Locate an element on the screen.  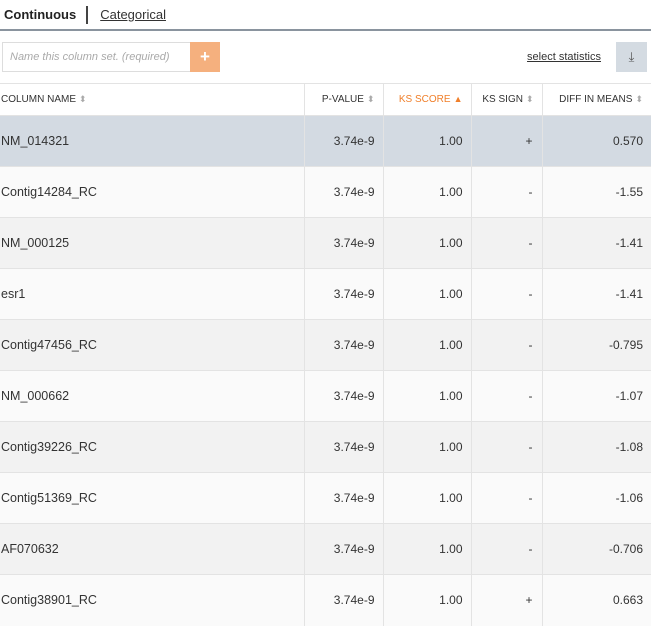
cell-column-name: NM_014321 is located at coordinates (152, 141).